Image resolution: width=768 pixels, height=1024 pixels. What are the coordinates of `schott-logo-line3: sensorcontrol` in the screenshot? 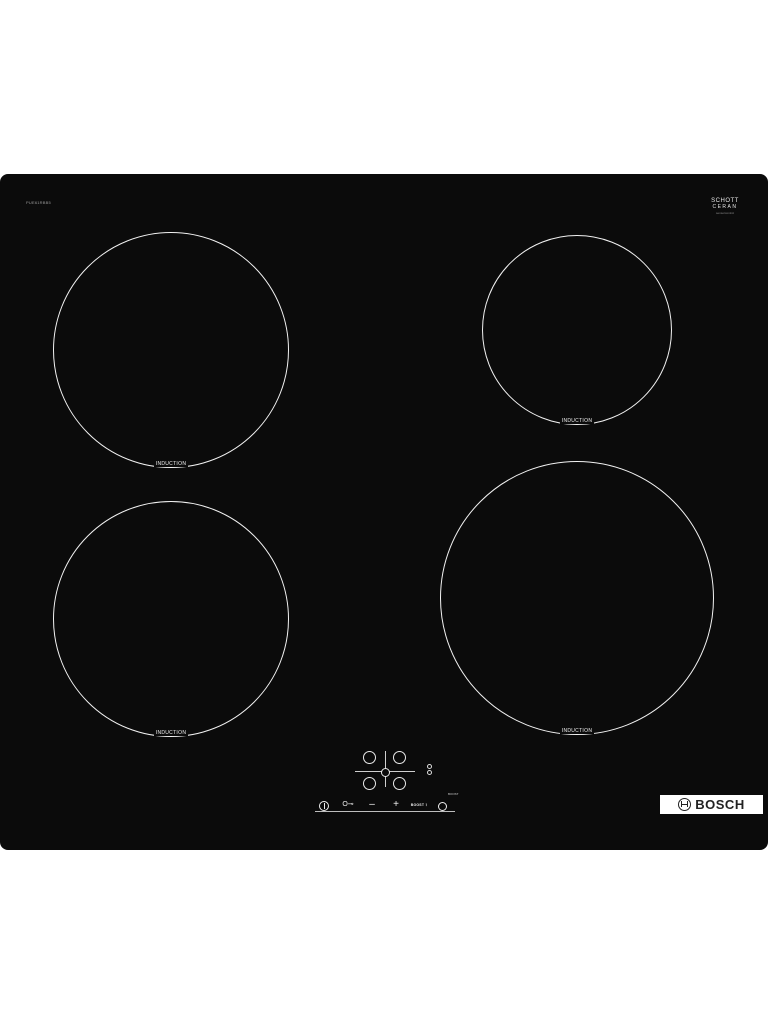 It's located at (724, 213).